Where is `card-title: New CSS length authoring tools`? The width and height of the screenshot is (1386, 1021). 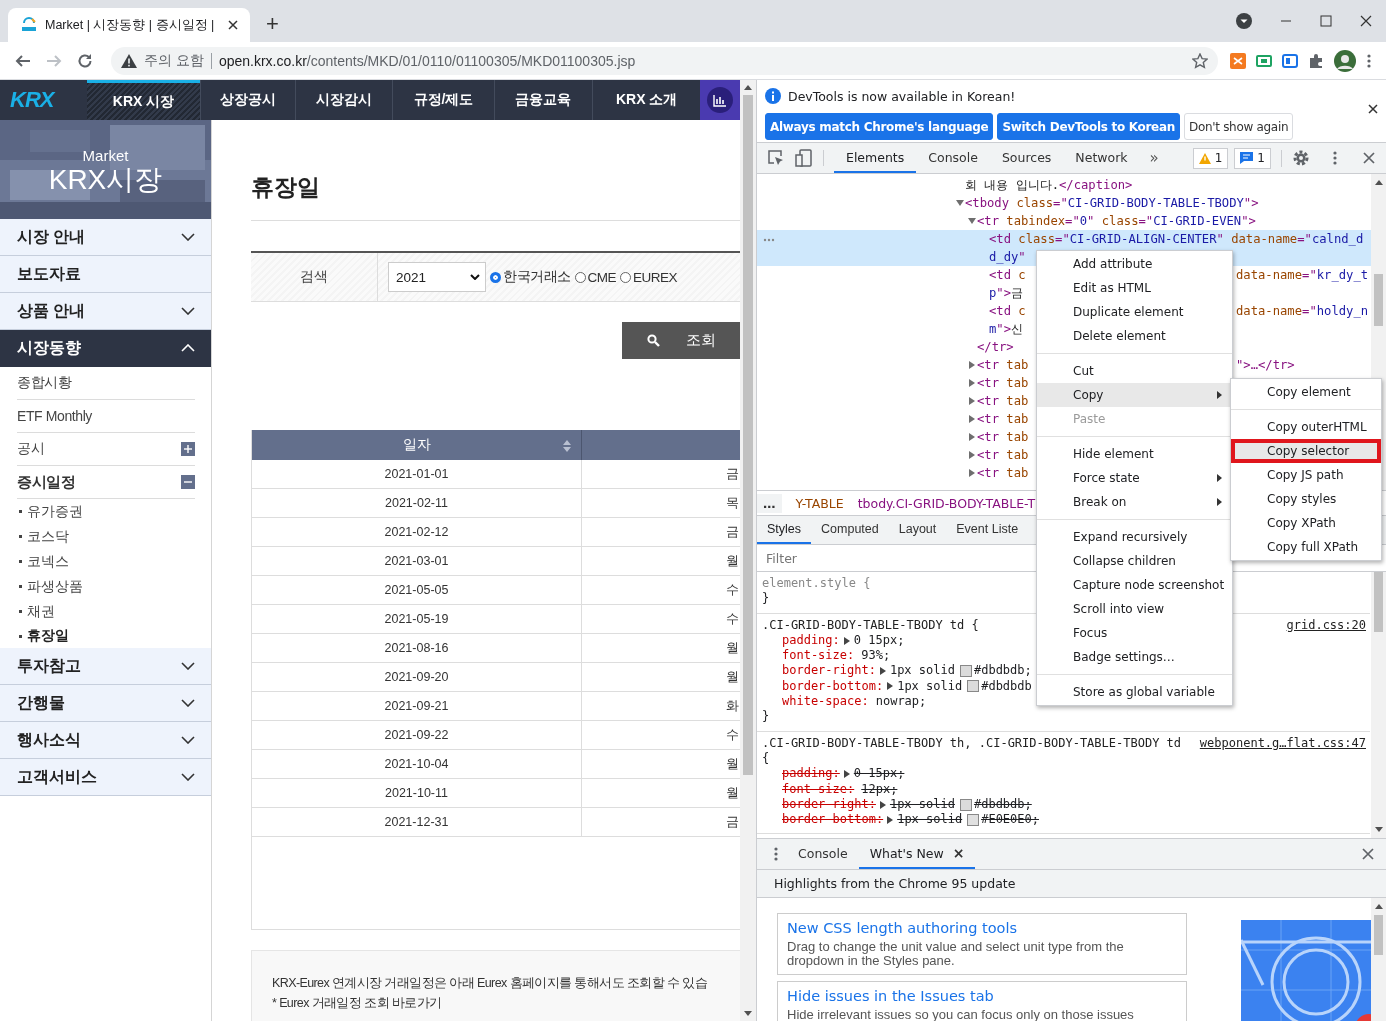 card-title: New CSS length authoring tools is located at coordinates (982, 928).